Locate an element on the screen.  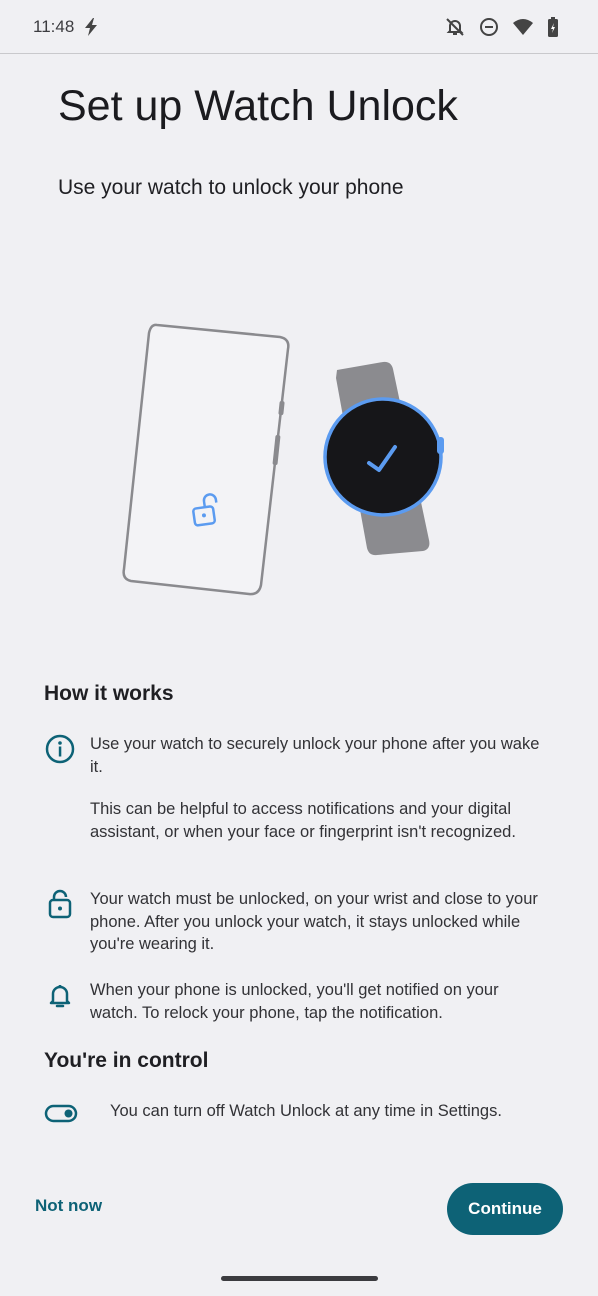
status-icons is located at coordinates (502, 27).